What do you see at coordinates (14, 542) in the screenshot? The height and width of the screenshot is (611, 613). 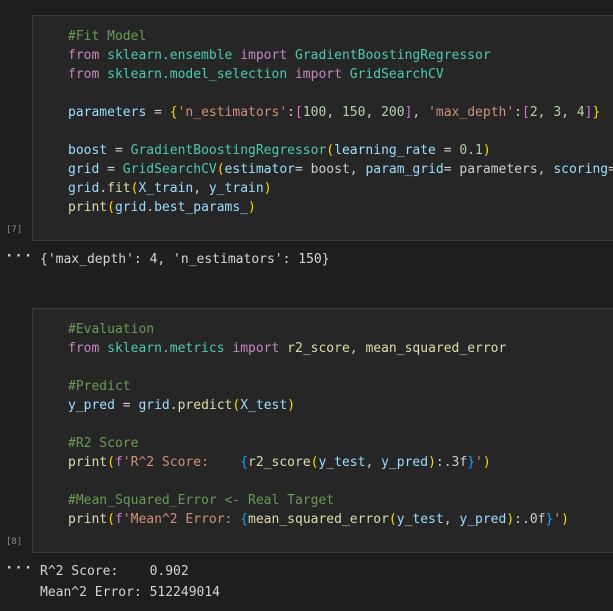 I see `execution-count: [8]` at bounding box center [14, 542].